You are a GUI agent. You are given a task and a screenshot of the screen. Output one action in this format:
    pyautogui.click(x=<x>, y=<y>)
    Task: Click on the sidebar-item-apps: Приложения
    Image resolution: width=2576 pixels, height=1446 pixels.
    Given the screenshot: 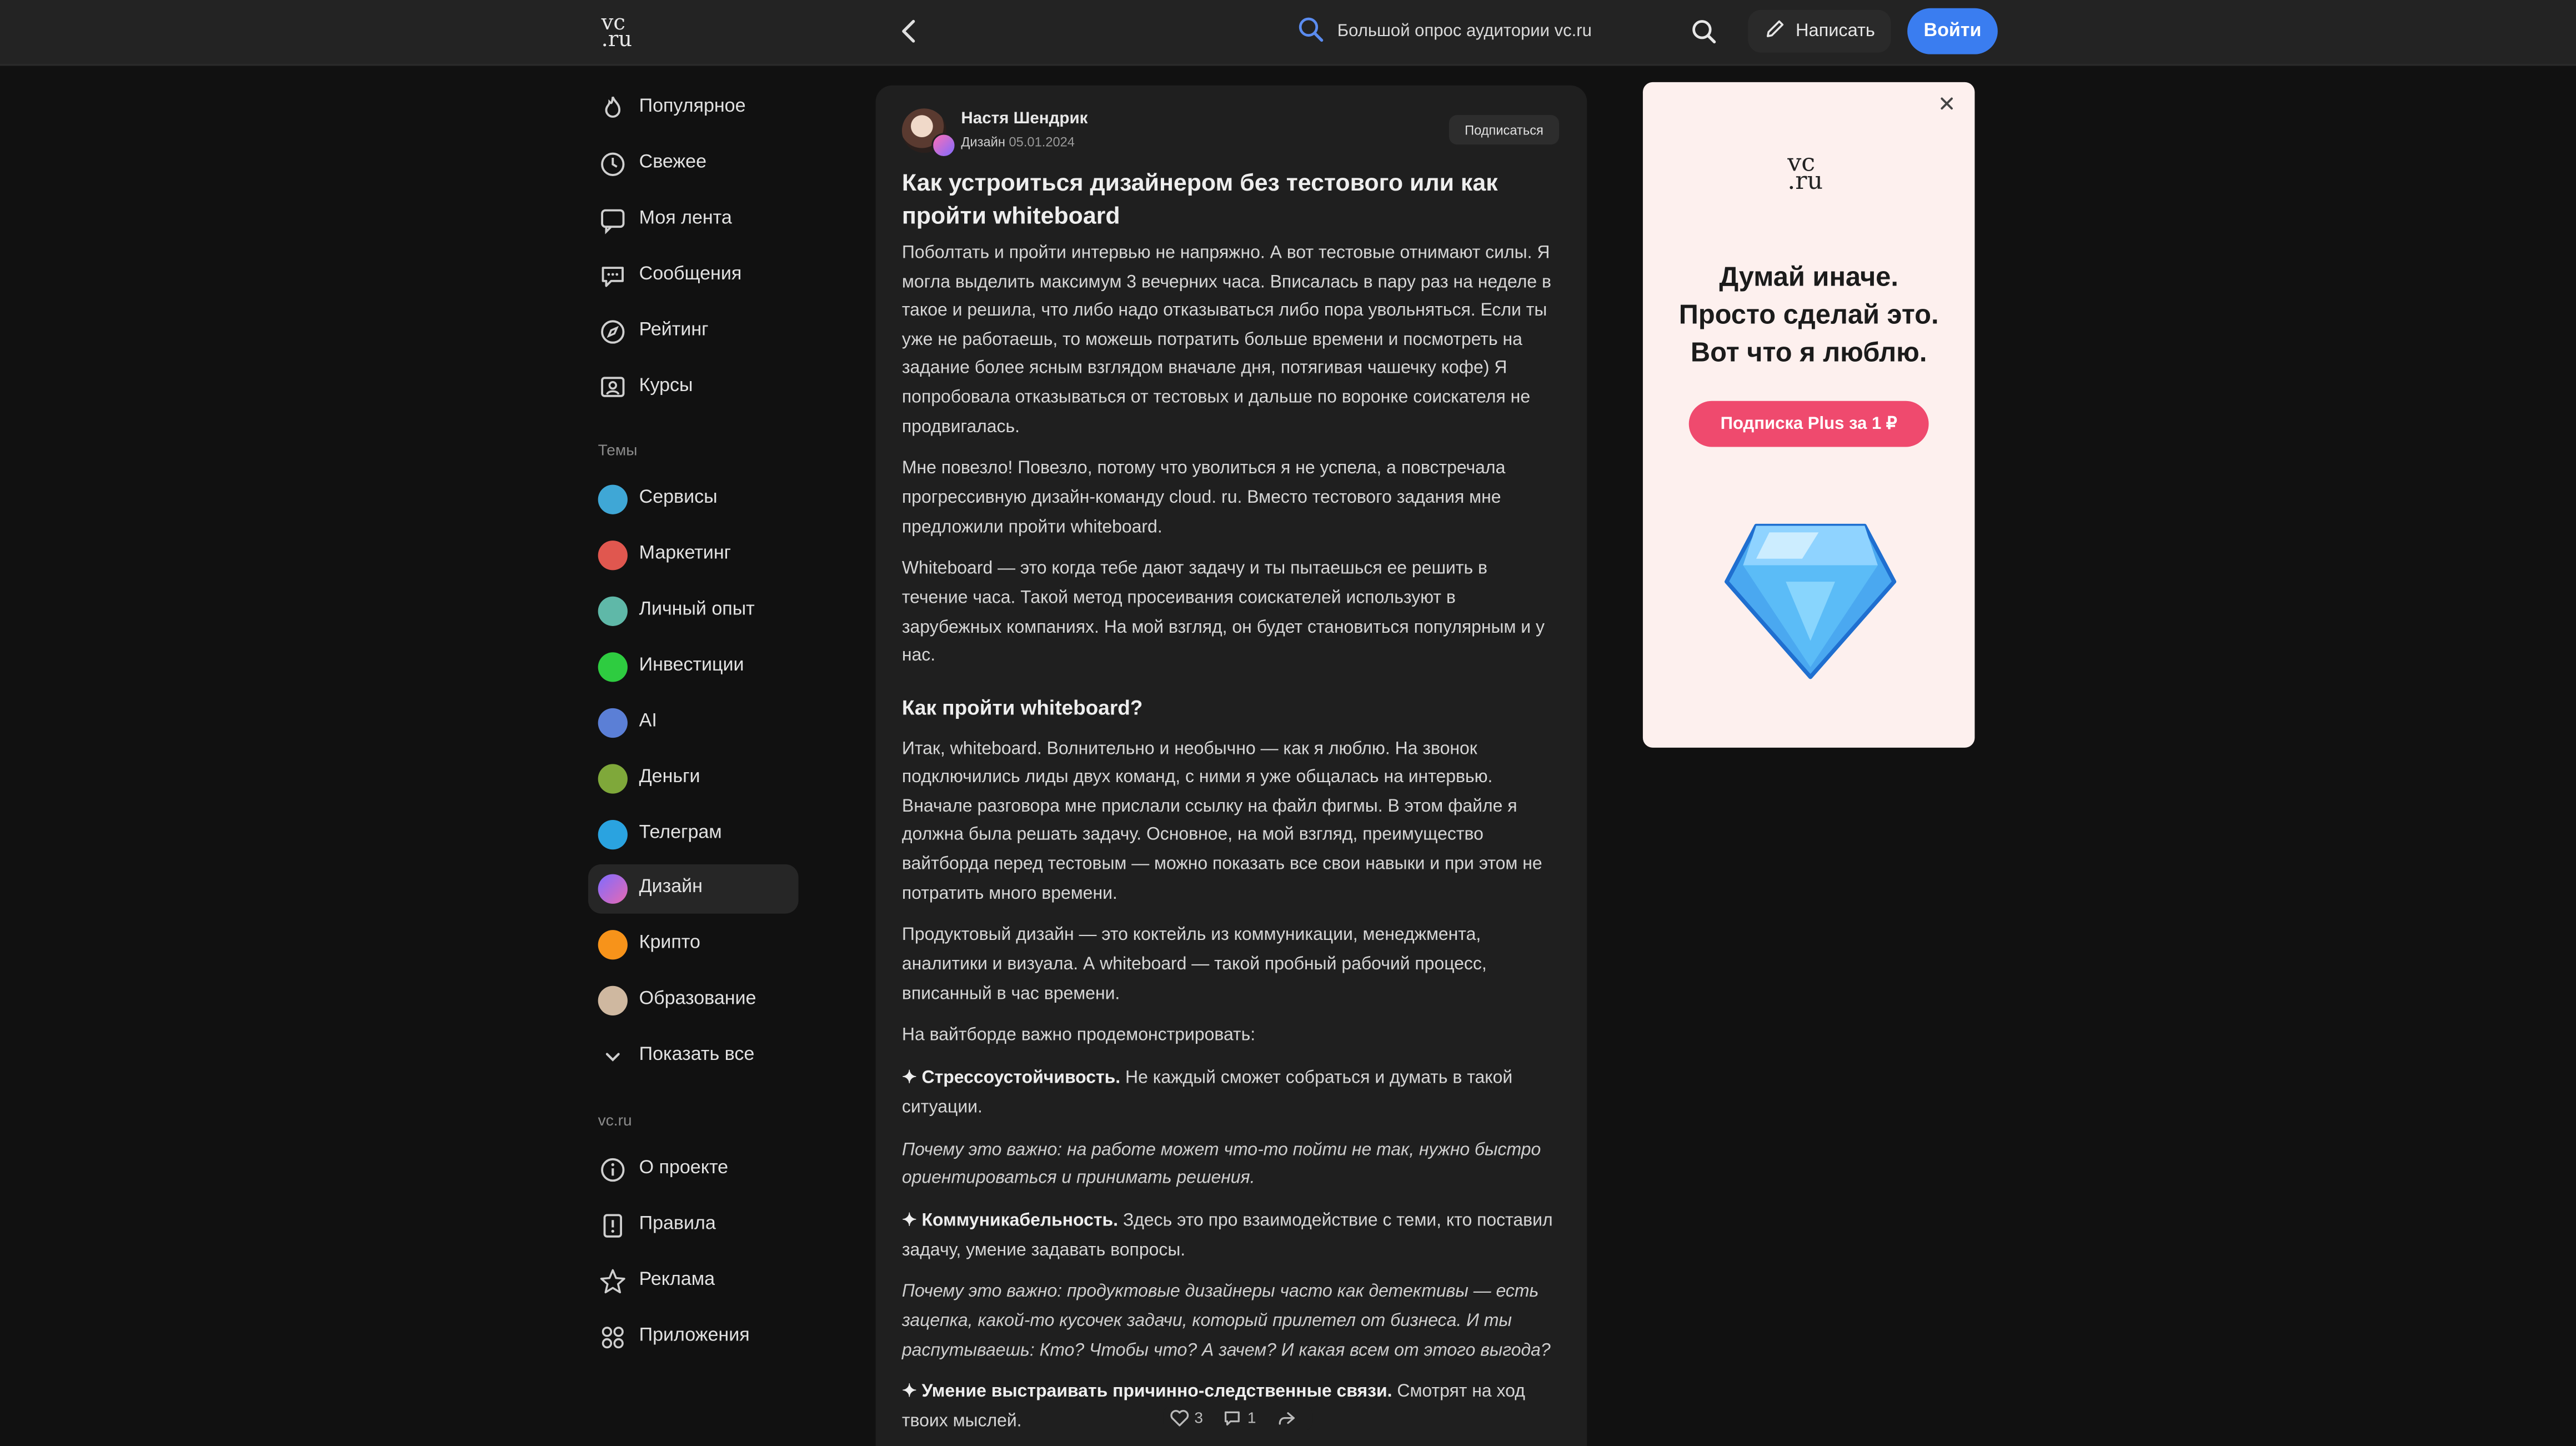 What is the action you would take?
    pyautogui.click(x=693, y=1338)
    